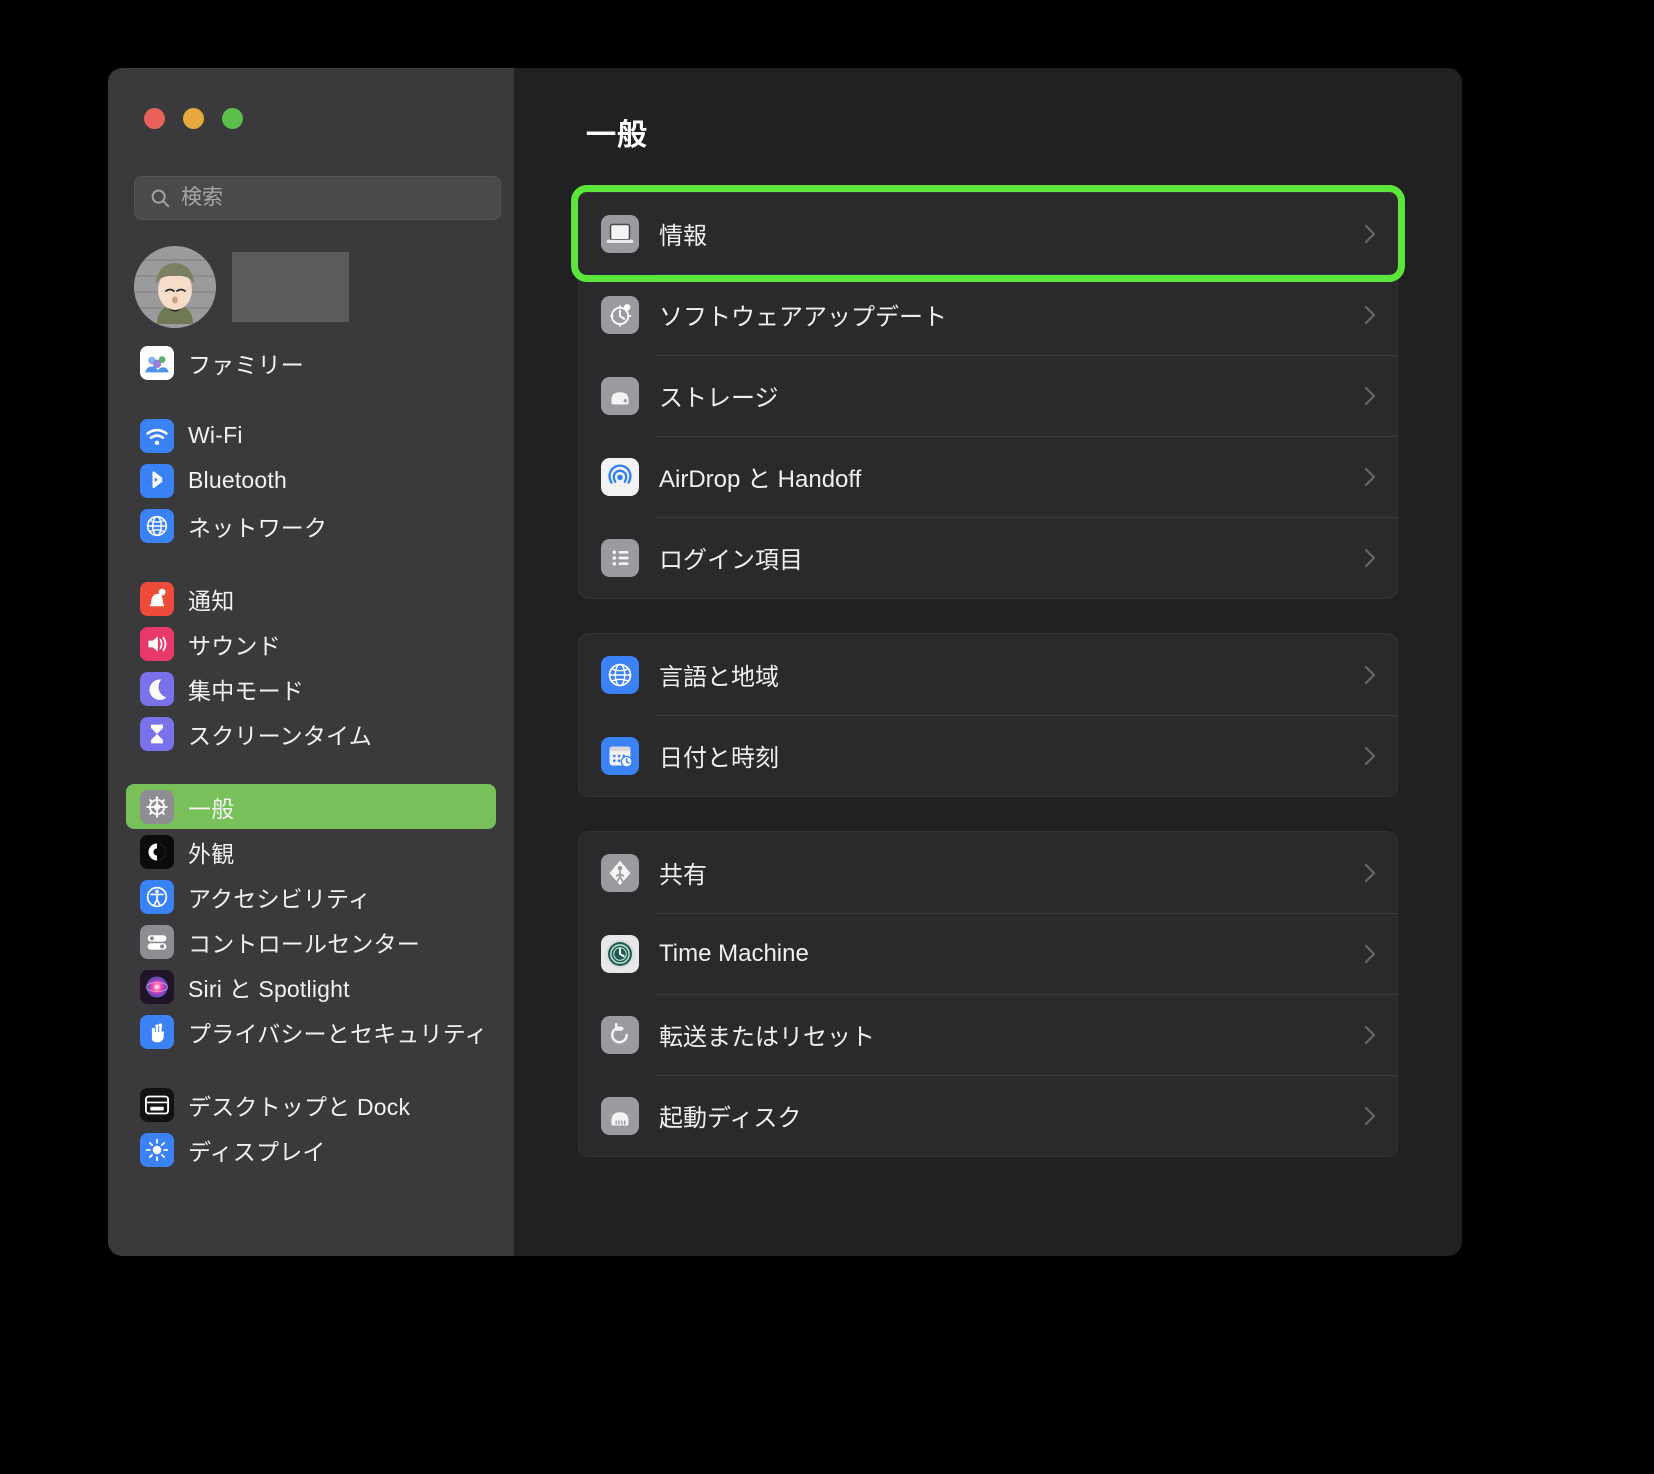 The width and height of the screenshot is (1654, 1474). Describe the element at coordinates (988, 395) in the screenshot. I see `settings-row-ストレージ: ストレージ` at that location.